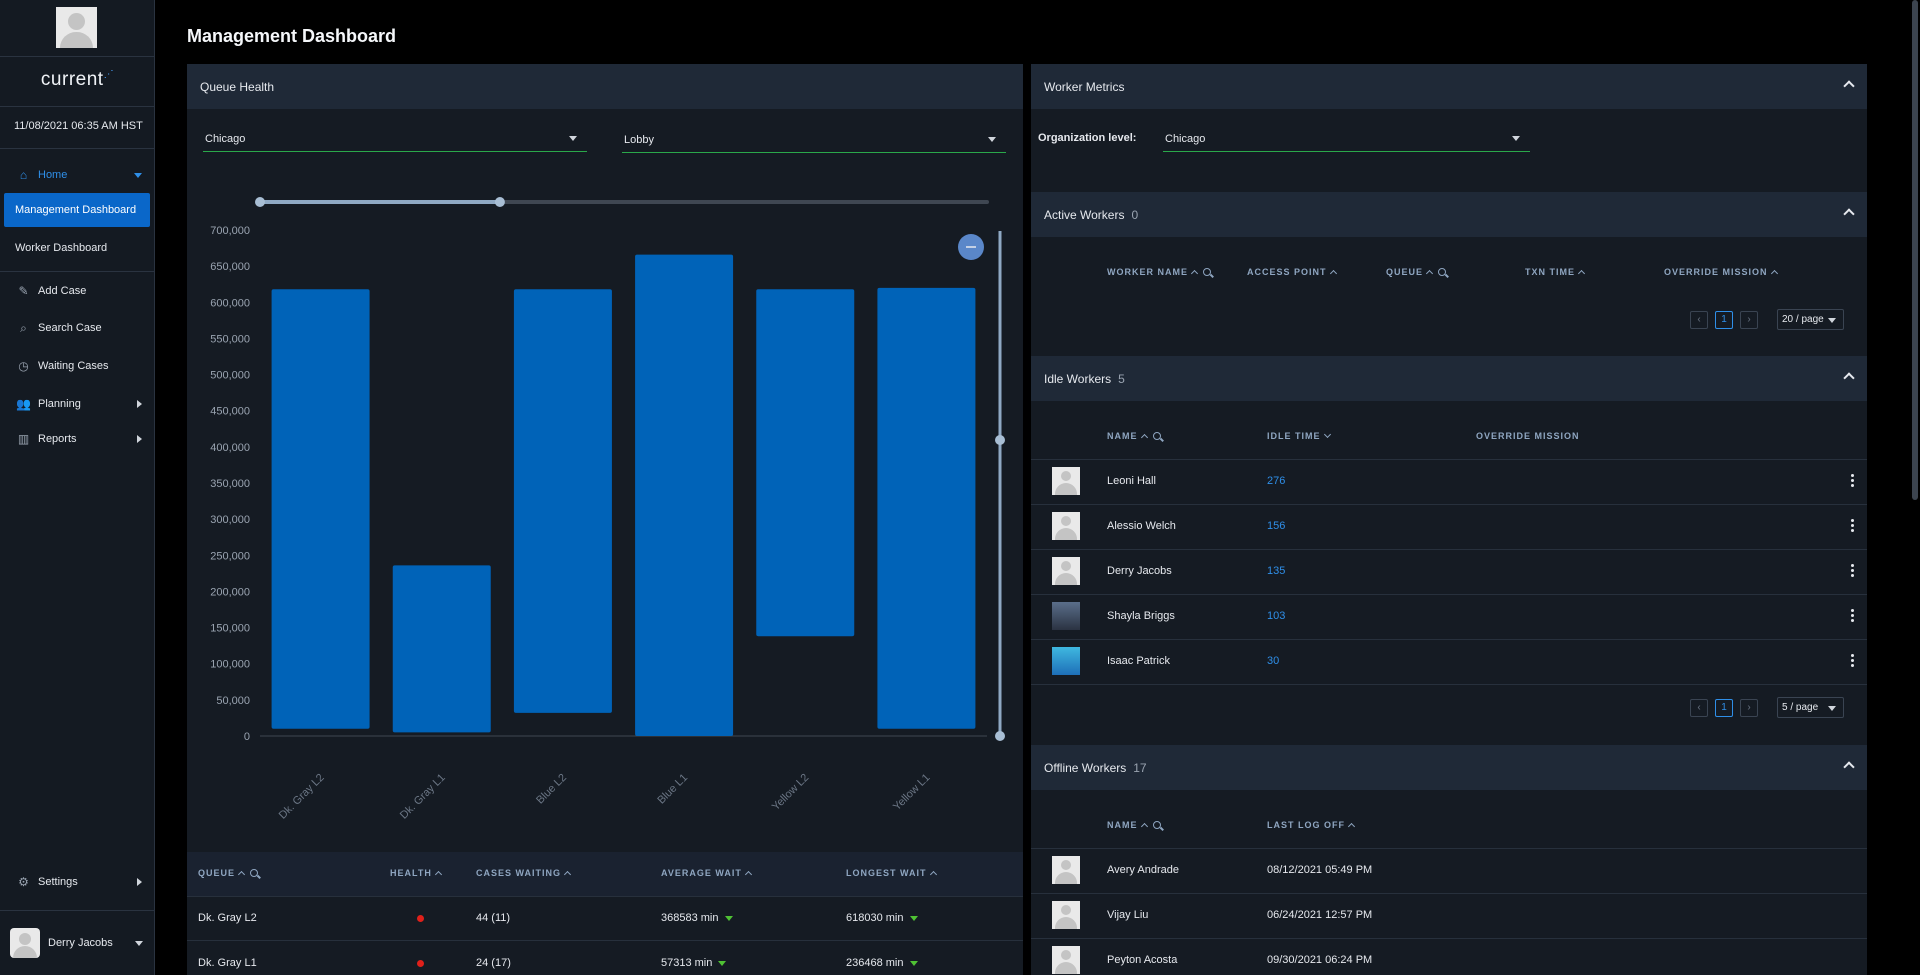 This screenshot has height=975, width=1920. What do you see at coordinates (77, 328) in the screenshot?
I see `sidebar-item-search-case: ⌕ Search Case` at bounding box center [77, 328].